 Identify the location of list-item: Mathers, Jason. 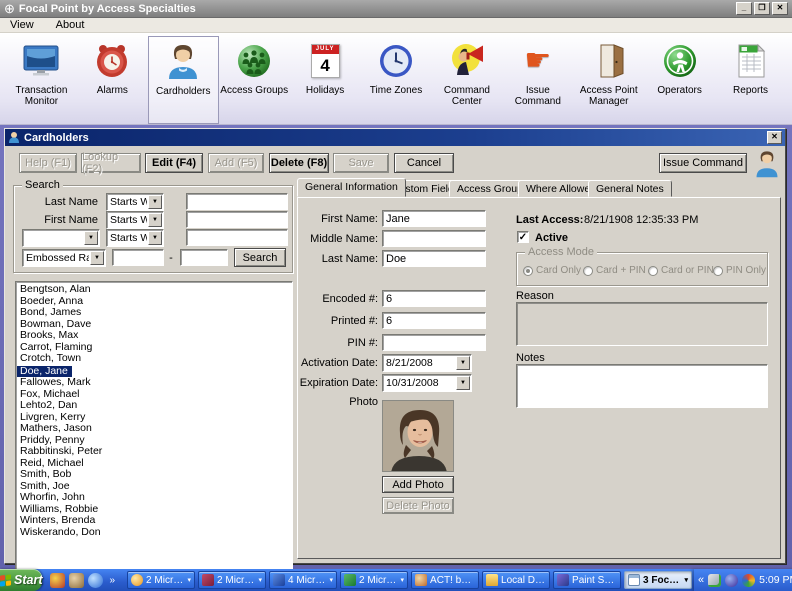
(154, 428).